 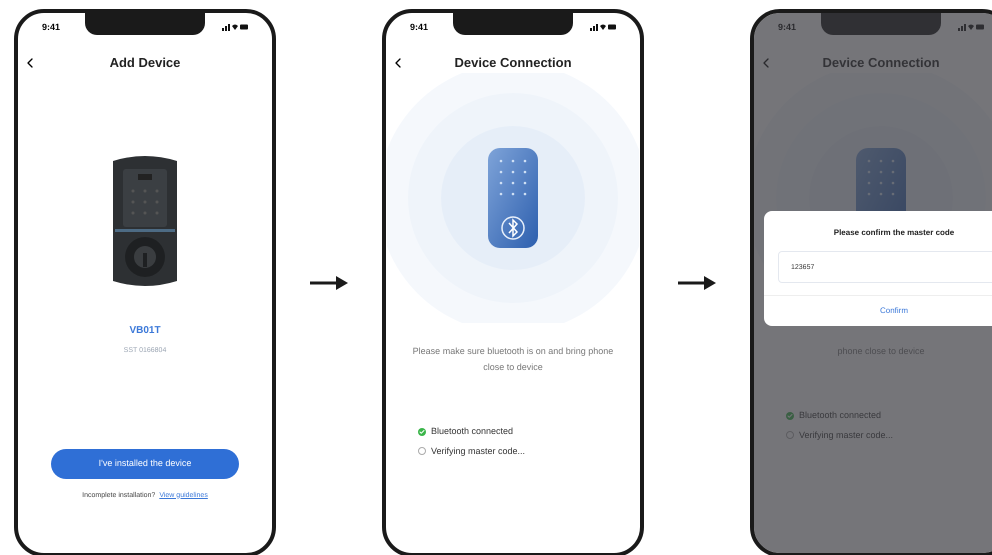 What do you see at coordinates (145, 63) in the screenshot?
I see `screen-title: Add Device` at bounding box center [145, 63].